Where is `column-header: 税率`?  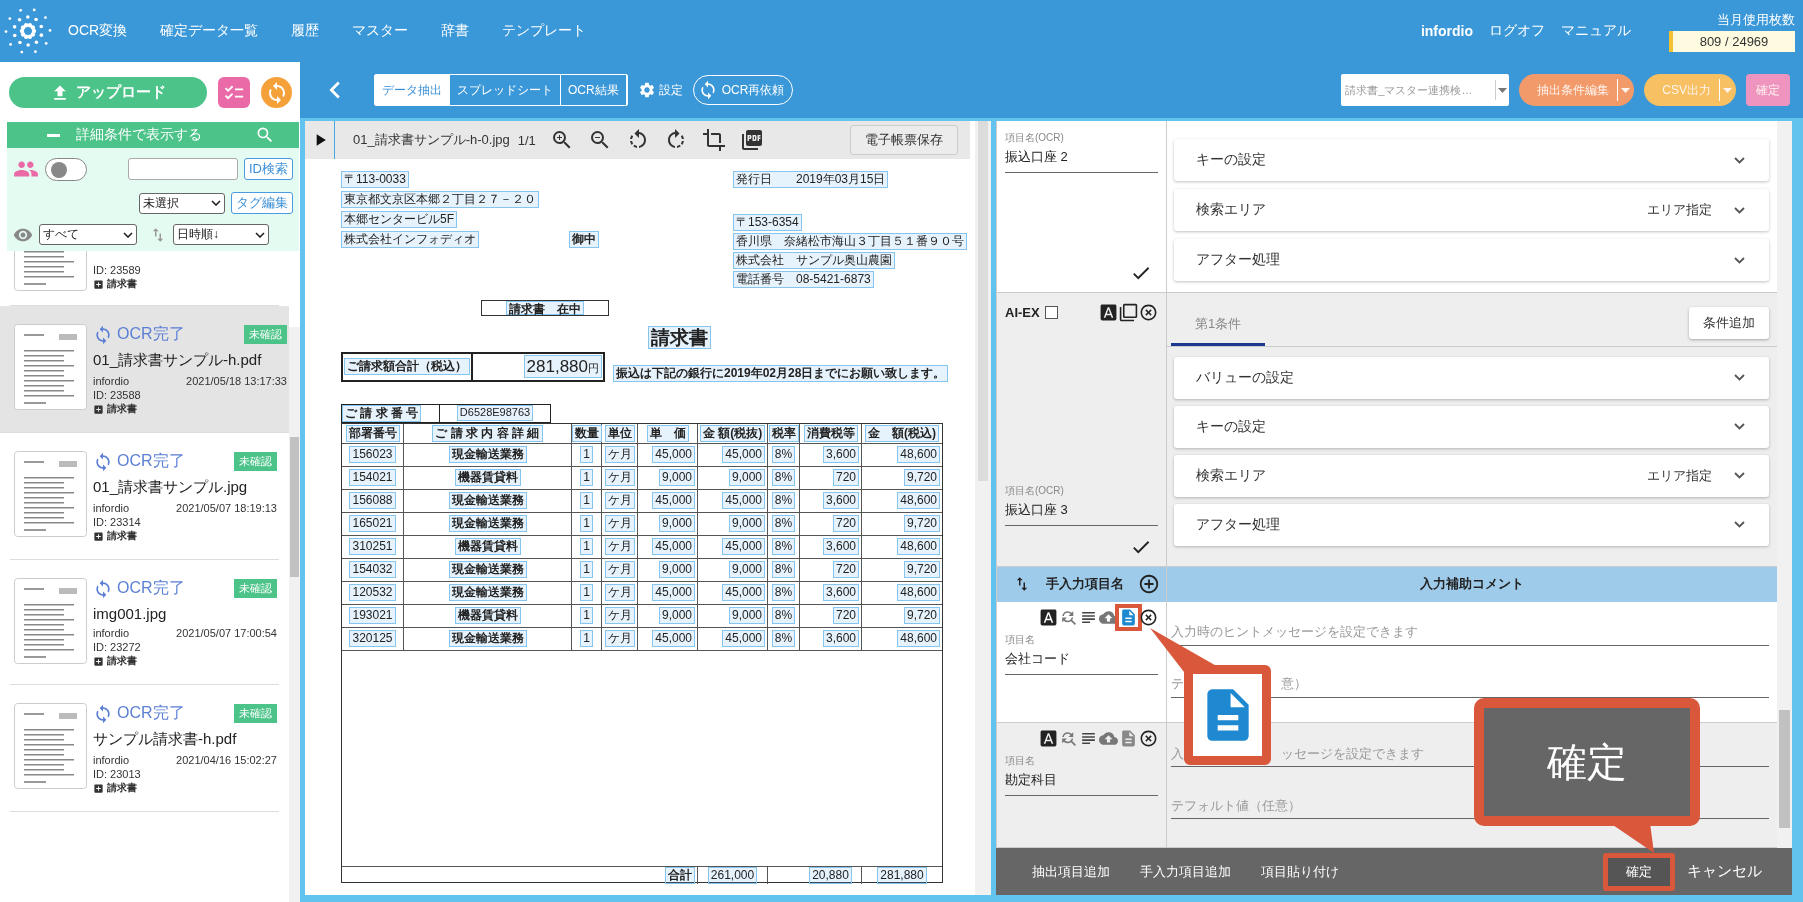
column-header: 税率 is located at coordinates (783, 433).